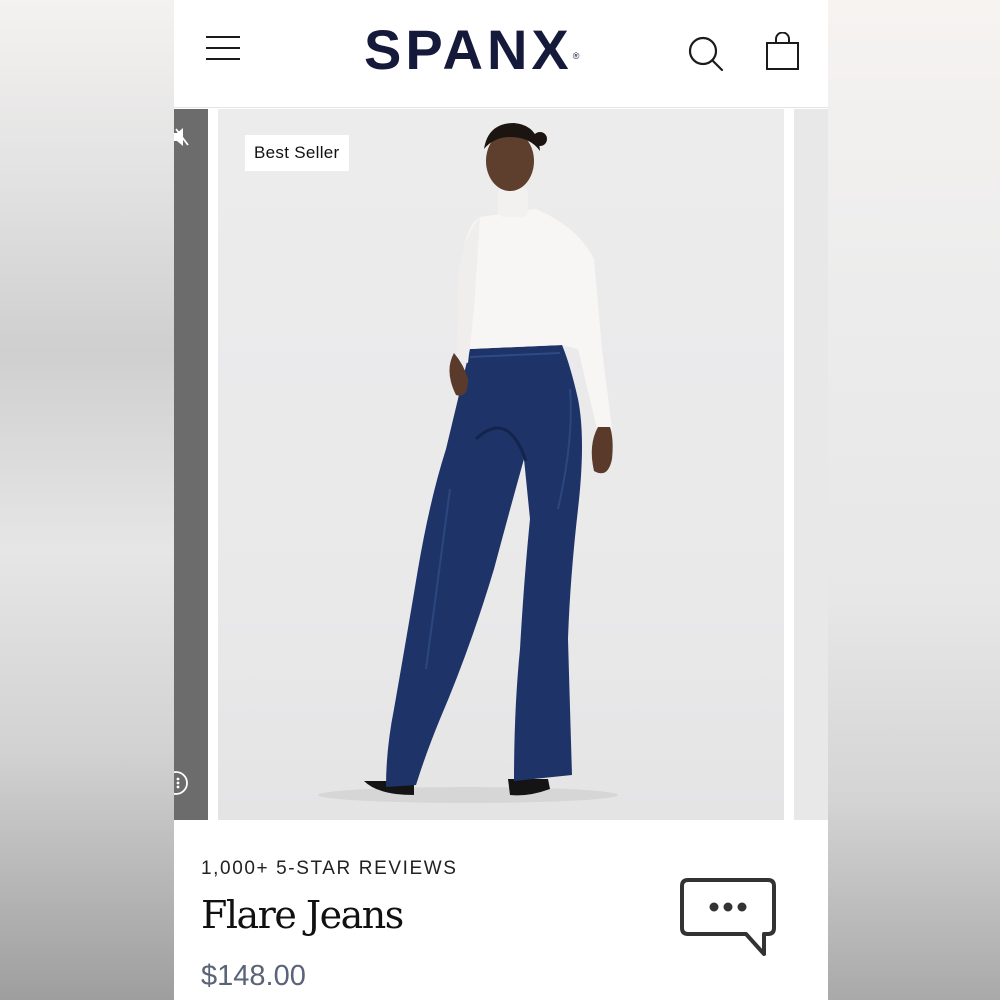 The width and height of the screenshot is (1000, 1000). Describe the element at coordinates (223, 37) in the screenshot. I see `hamburger-menu-icon` at that location.